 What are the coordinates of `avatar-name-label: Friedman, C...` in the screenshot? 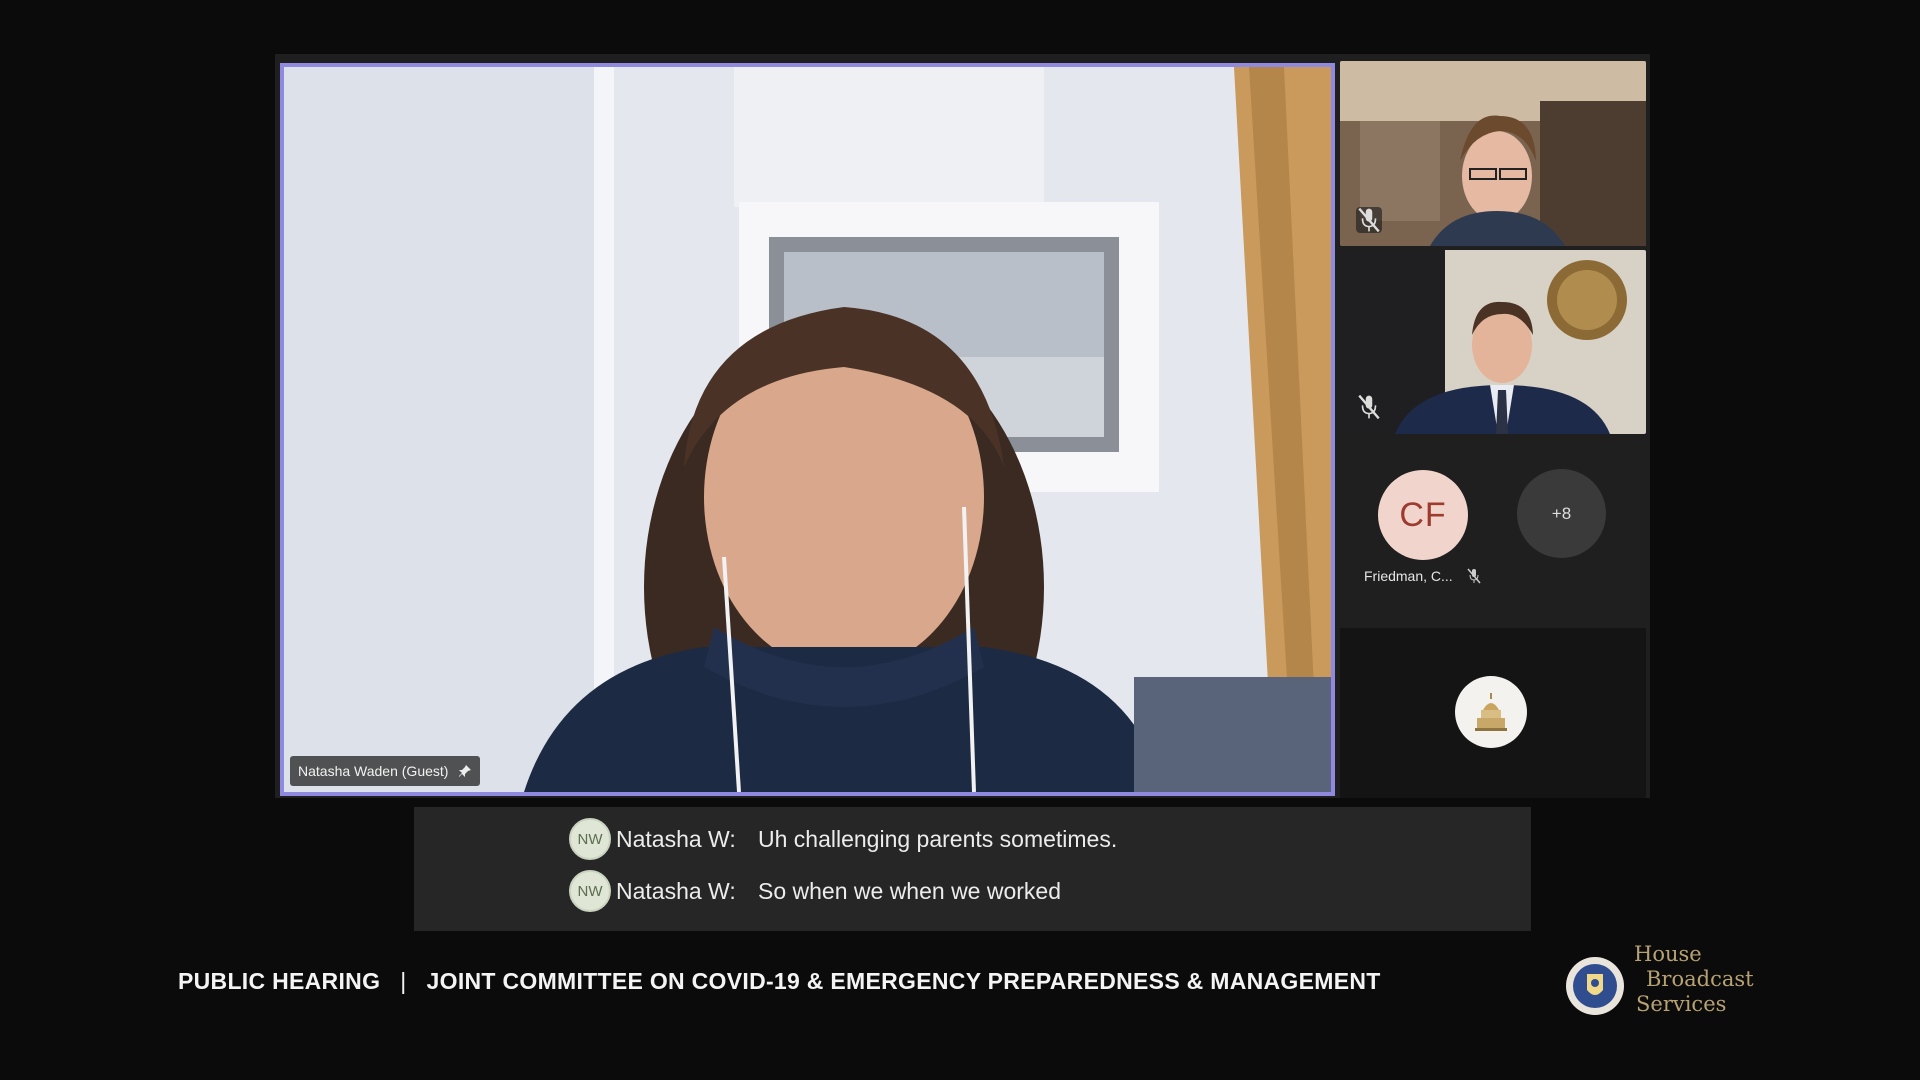 It's located at (1408, 576).